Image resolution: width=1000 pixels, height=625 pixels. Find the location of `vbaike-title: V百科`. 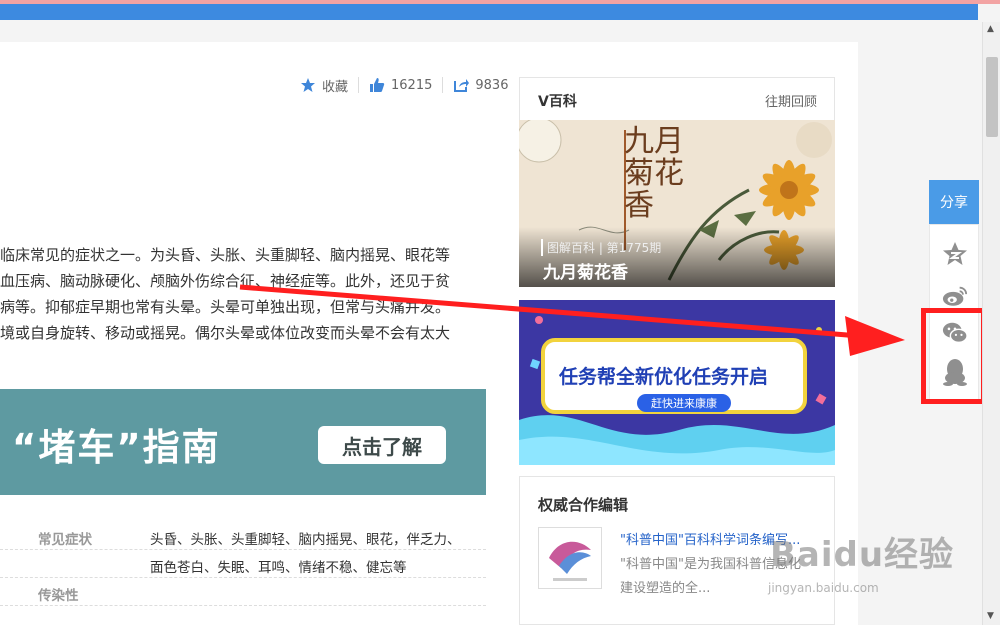

vbaike-title: V百科 is located at coordinates (557, 102).